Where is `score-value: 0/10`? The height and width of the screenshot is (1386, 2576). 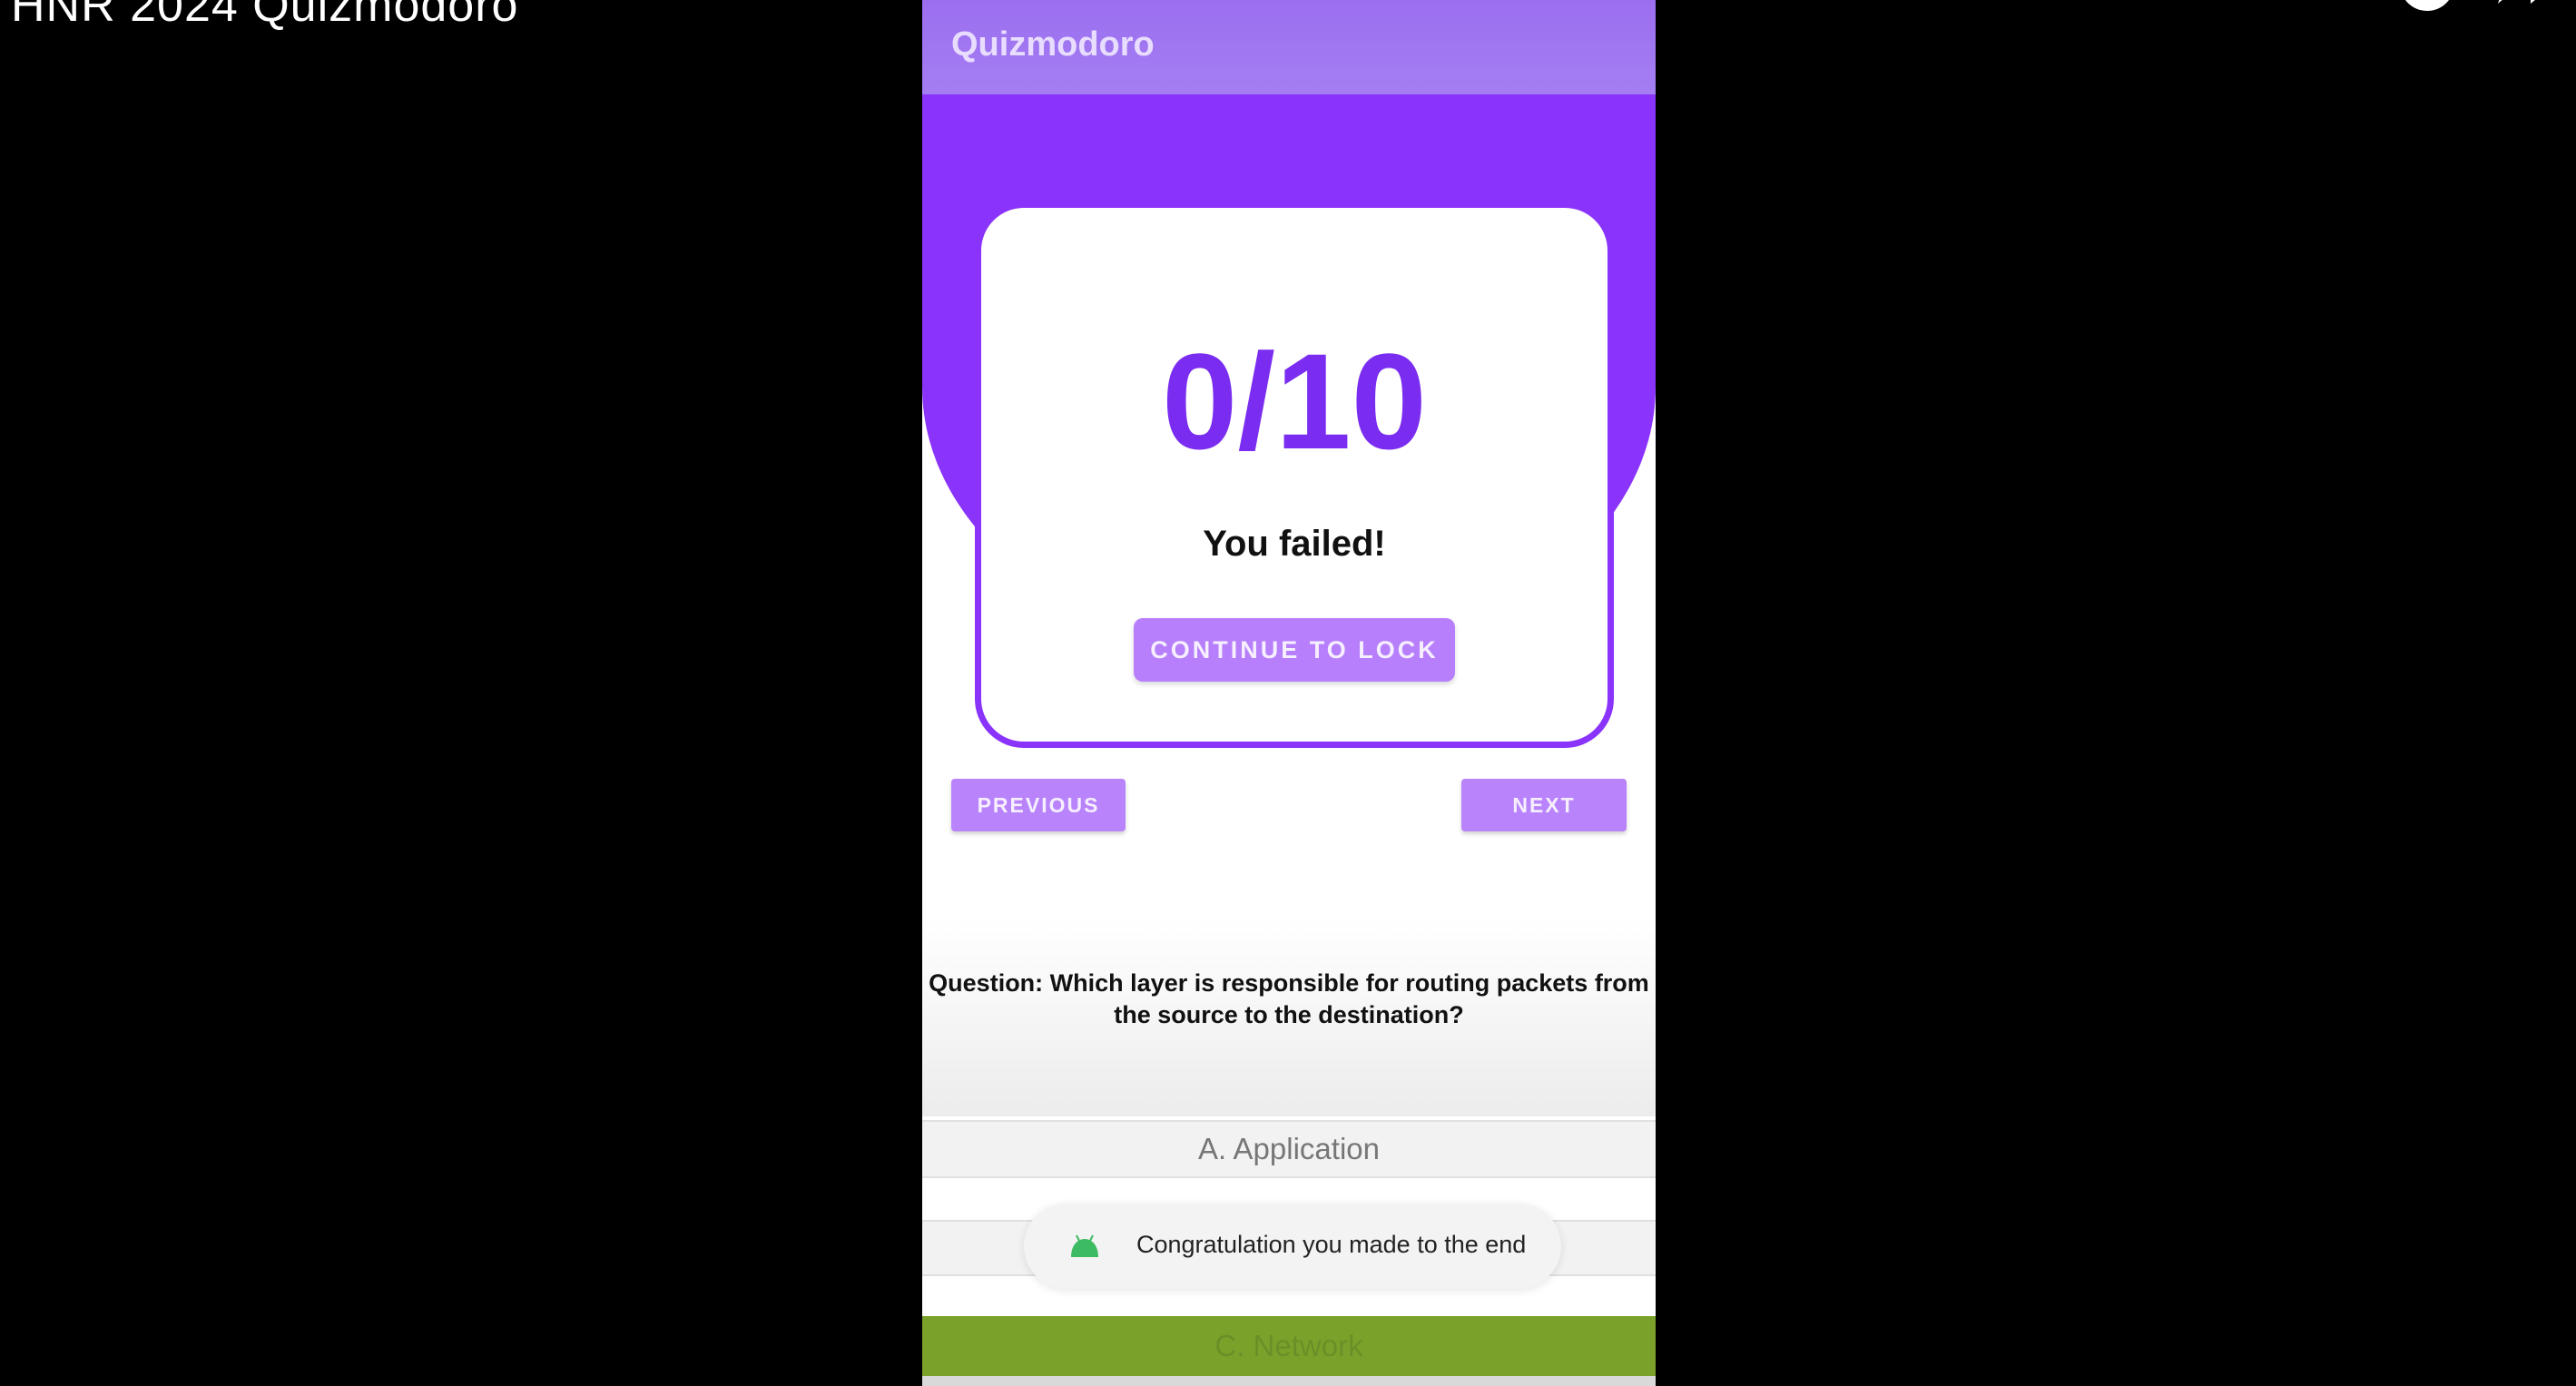 score-value: 0/10 is located at coordinates (1294, 401).